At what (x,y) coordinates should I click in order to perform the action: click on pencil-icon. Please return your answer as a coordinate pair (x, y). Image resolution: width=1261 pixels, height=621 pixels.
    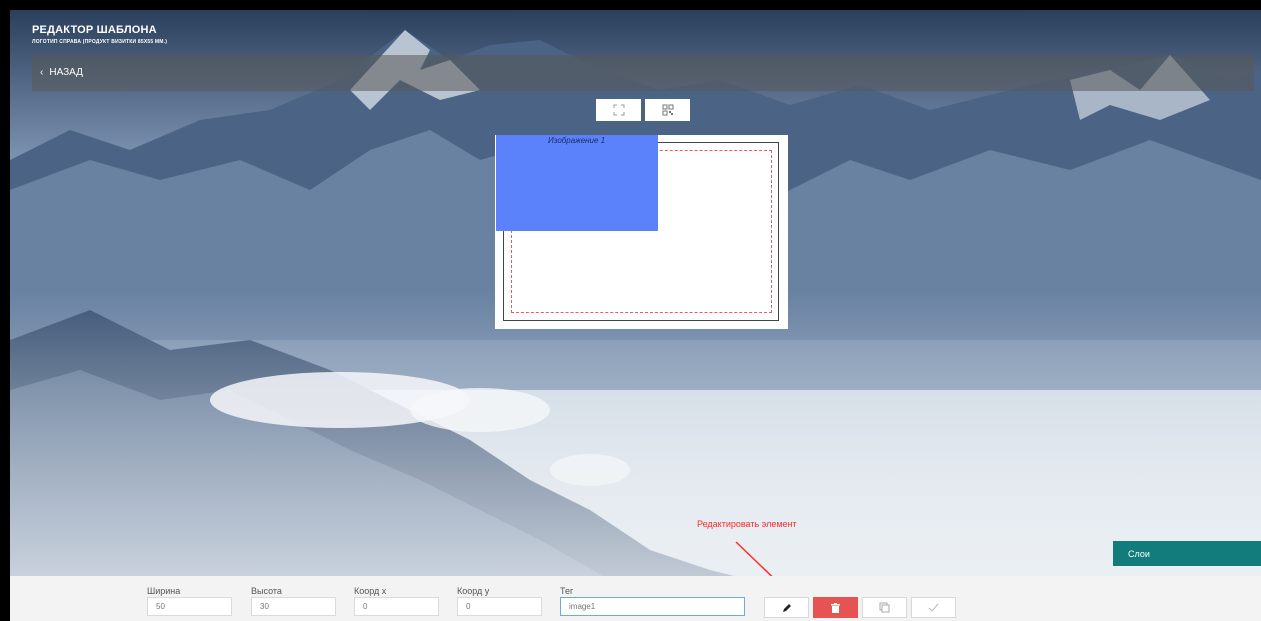
    Looking at the image, I should click on (786, 607).